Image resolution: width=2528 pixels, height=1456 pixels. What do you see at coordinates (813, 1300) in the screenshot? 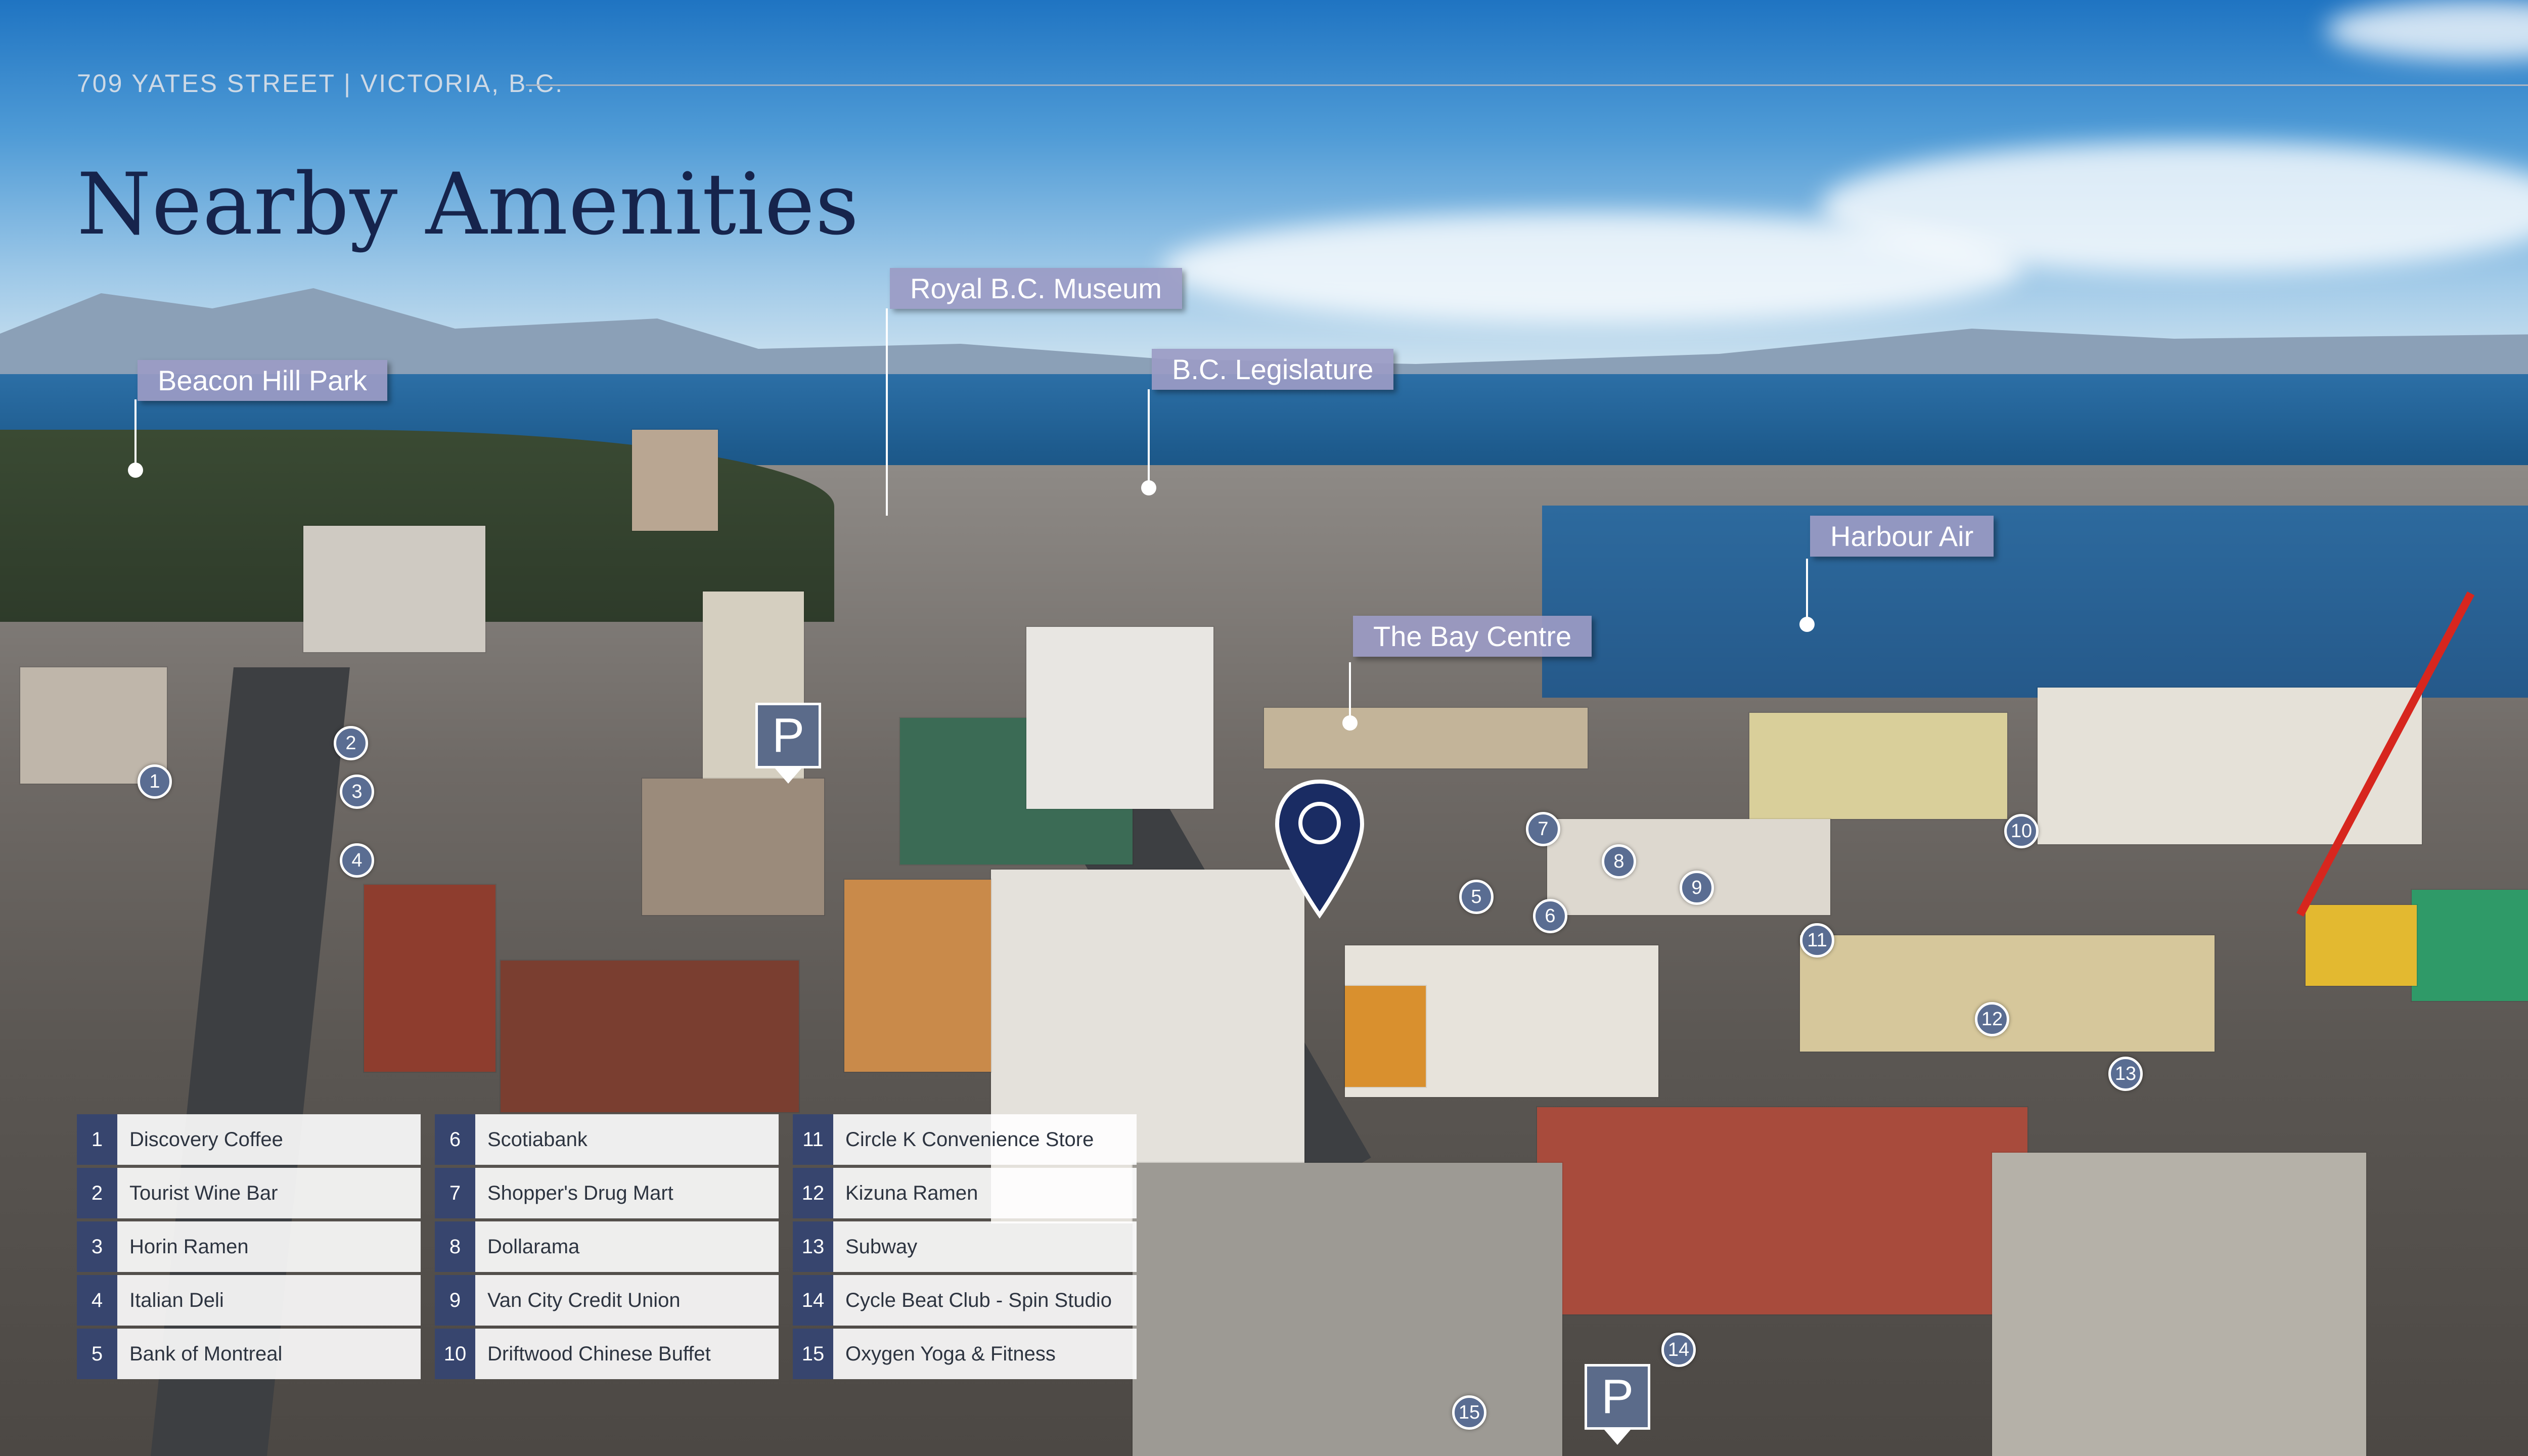
I see `legend-number: 14` at bounding box center [813, 1300].